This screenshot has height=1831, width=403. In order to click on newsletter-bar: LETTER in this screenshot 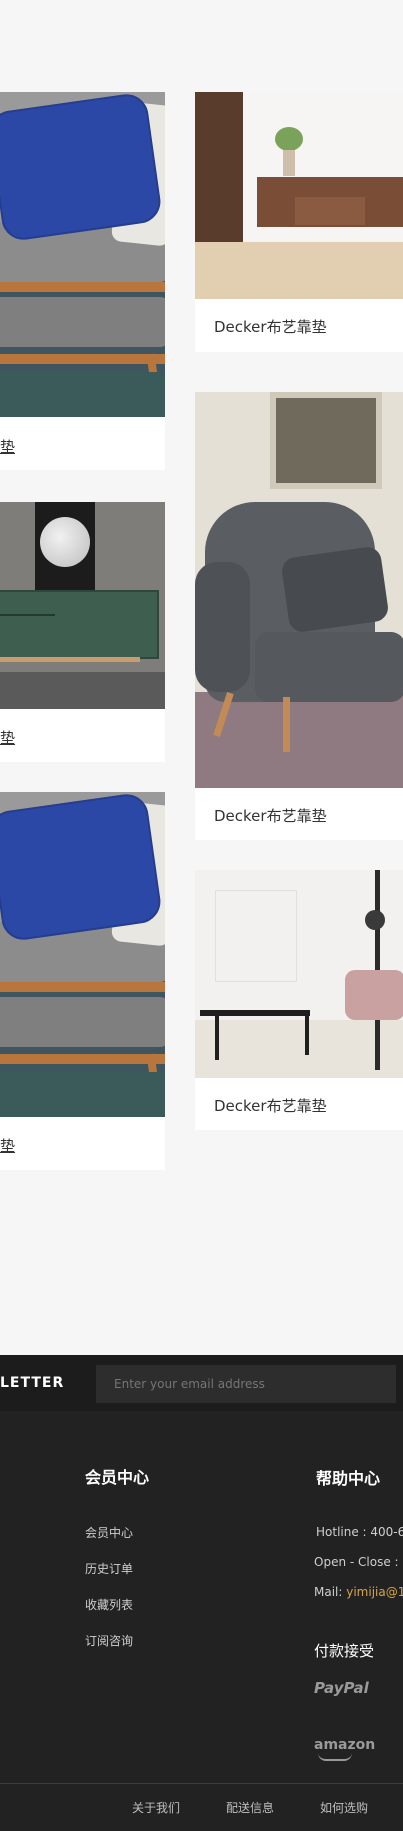, I will do `click(201, 1383)`.